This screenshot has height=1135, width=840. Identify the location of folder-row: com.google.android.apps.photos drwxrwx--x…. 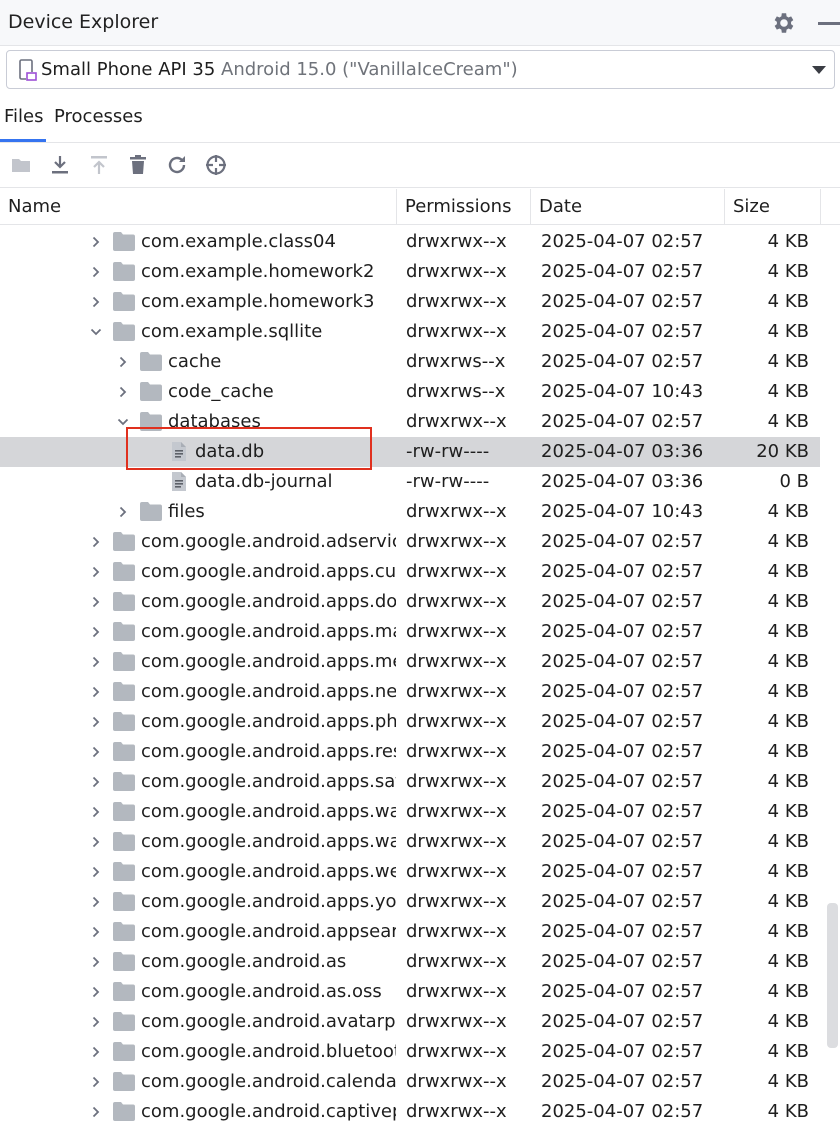
(410, 722).